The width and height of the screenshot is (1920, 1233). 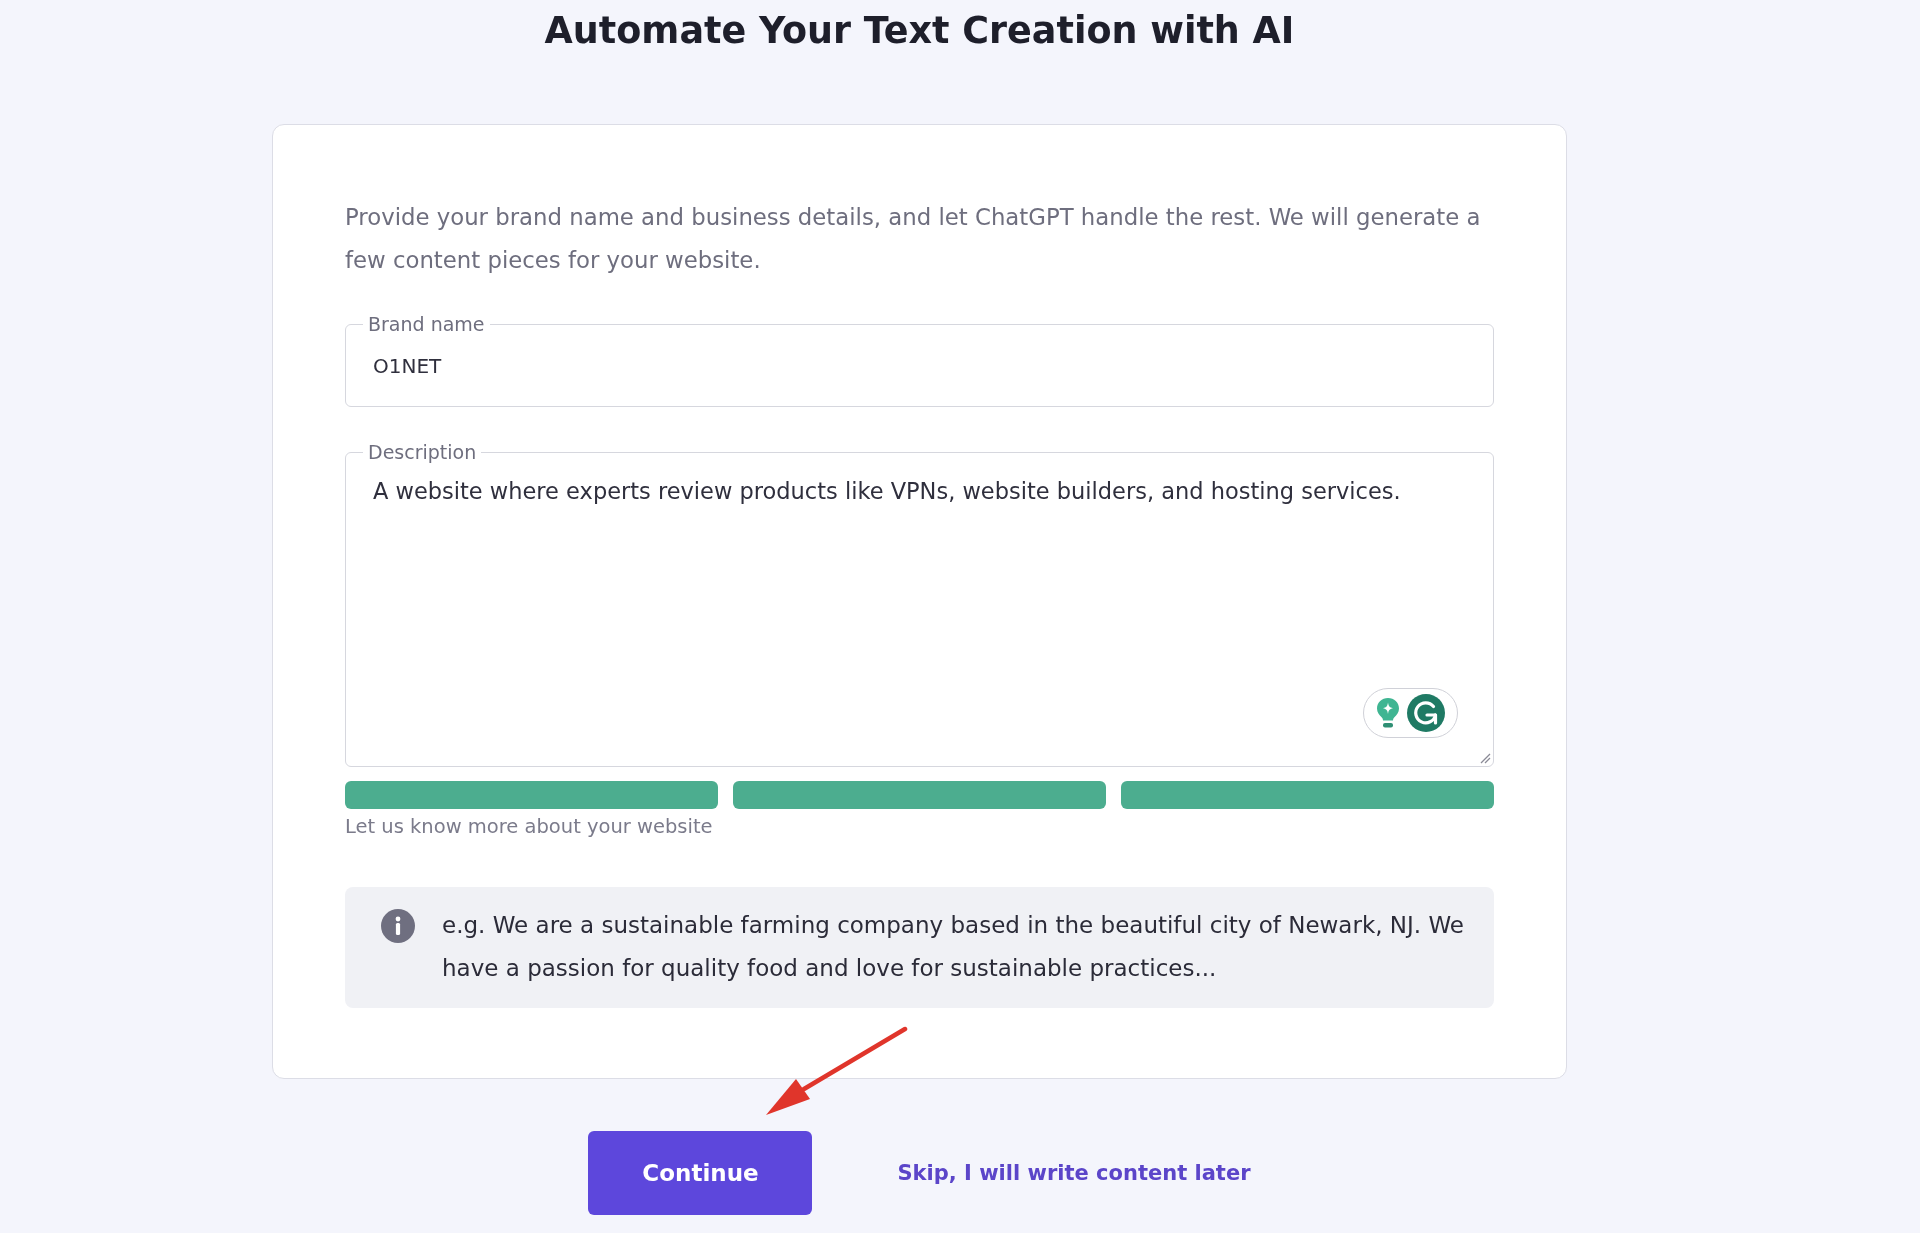 I want to click on skip-link: Skip, I will write content later, so click(x=1074, y=1173).